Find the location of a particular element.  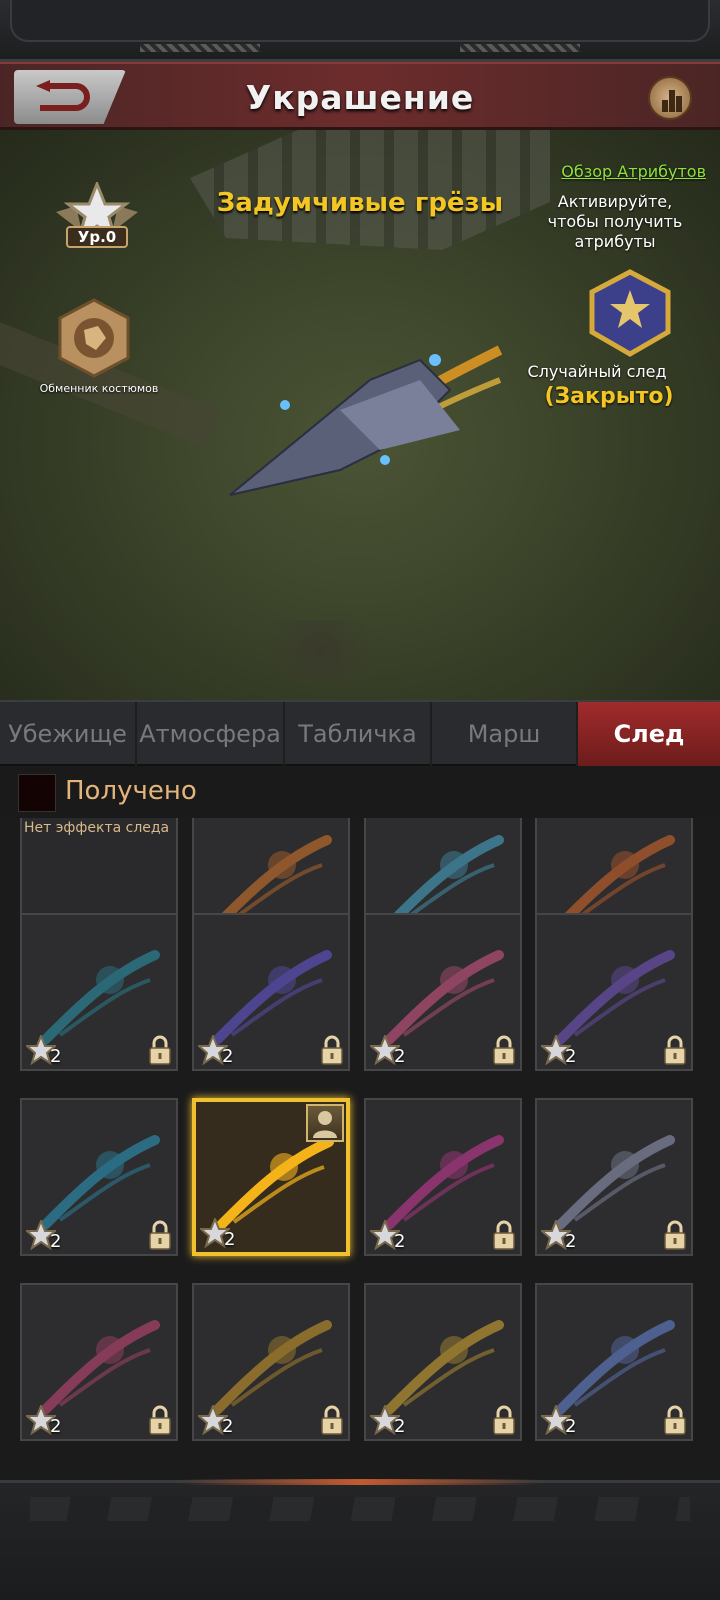

ranking-button is located at coordinates (670, 98).